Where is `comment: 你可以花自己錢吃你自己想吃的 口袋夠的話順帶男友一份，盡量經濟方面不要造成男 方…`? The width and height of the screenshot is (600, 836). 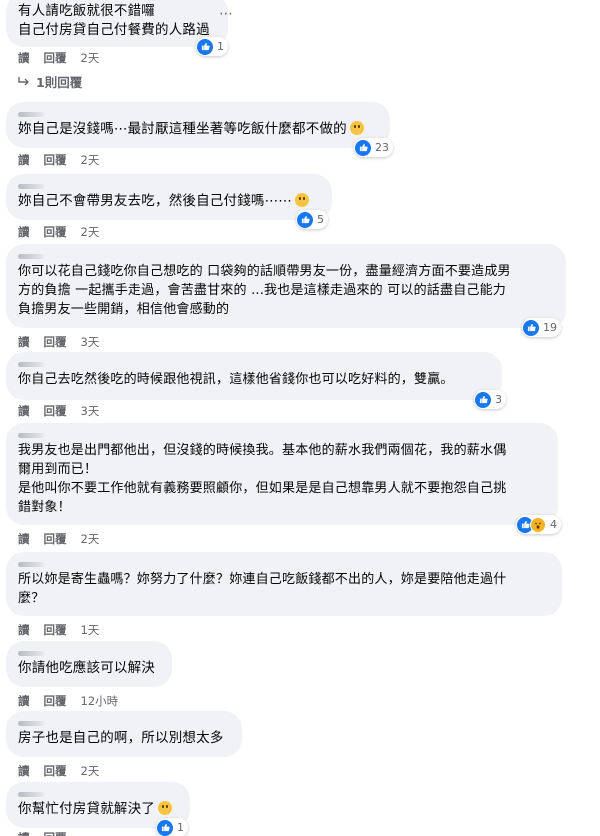 comment: 你可以花自己錢吃你自己想吃的 口袋夠的話順帶男友一份，盡量經濟方面不要造成男 方… is located at coordinates (286, 290).